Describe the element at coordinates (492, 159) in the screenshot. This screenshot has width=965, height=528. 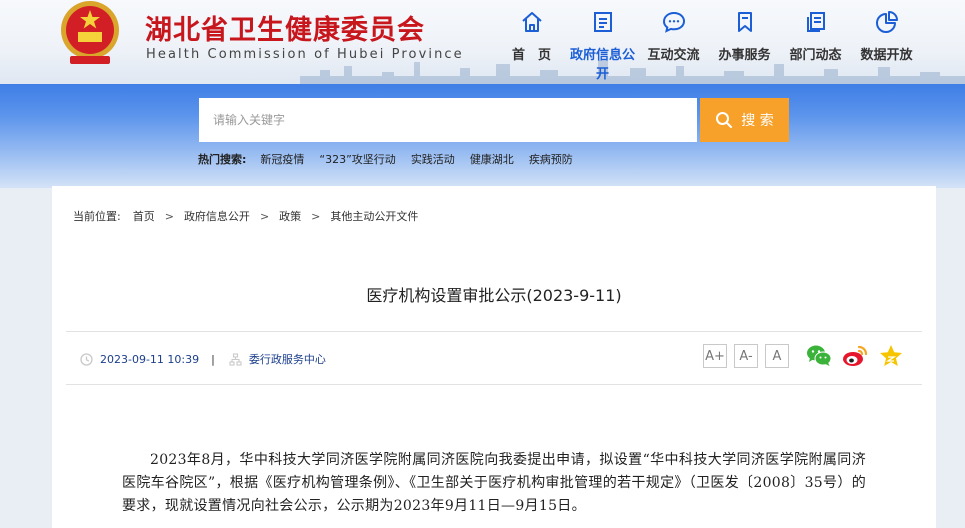
I see `hot-search-item: 健康湖北` at that location.